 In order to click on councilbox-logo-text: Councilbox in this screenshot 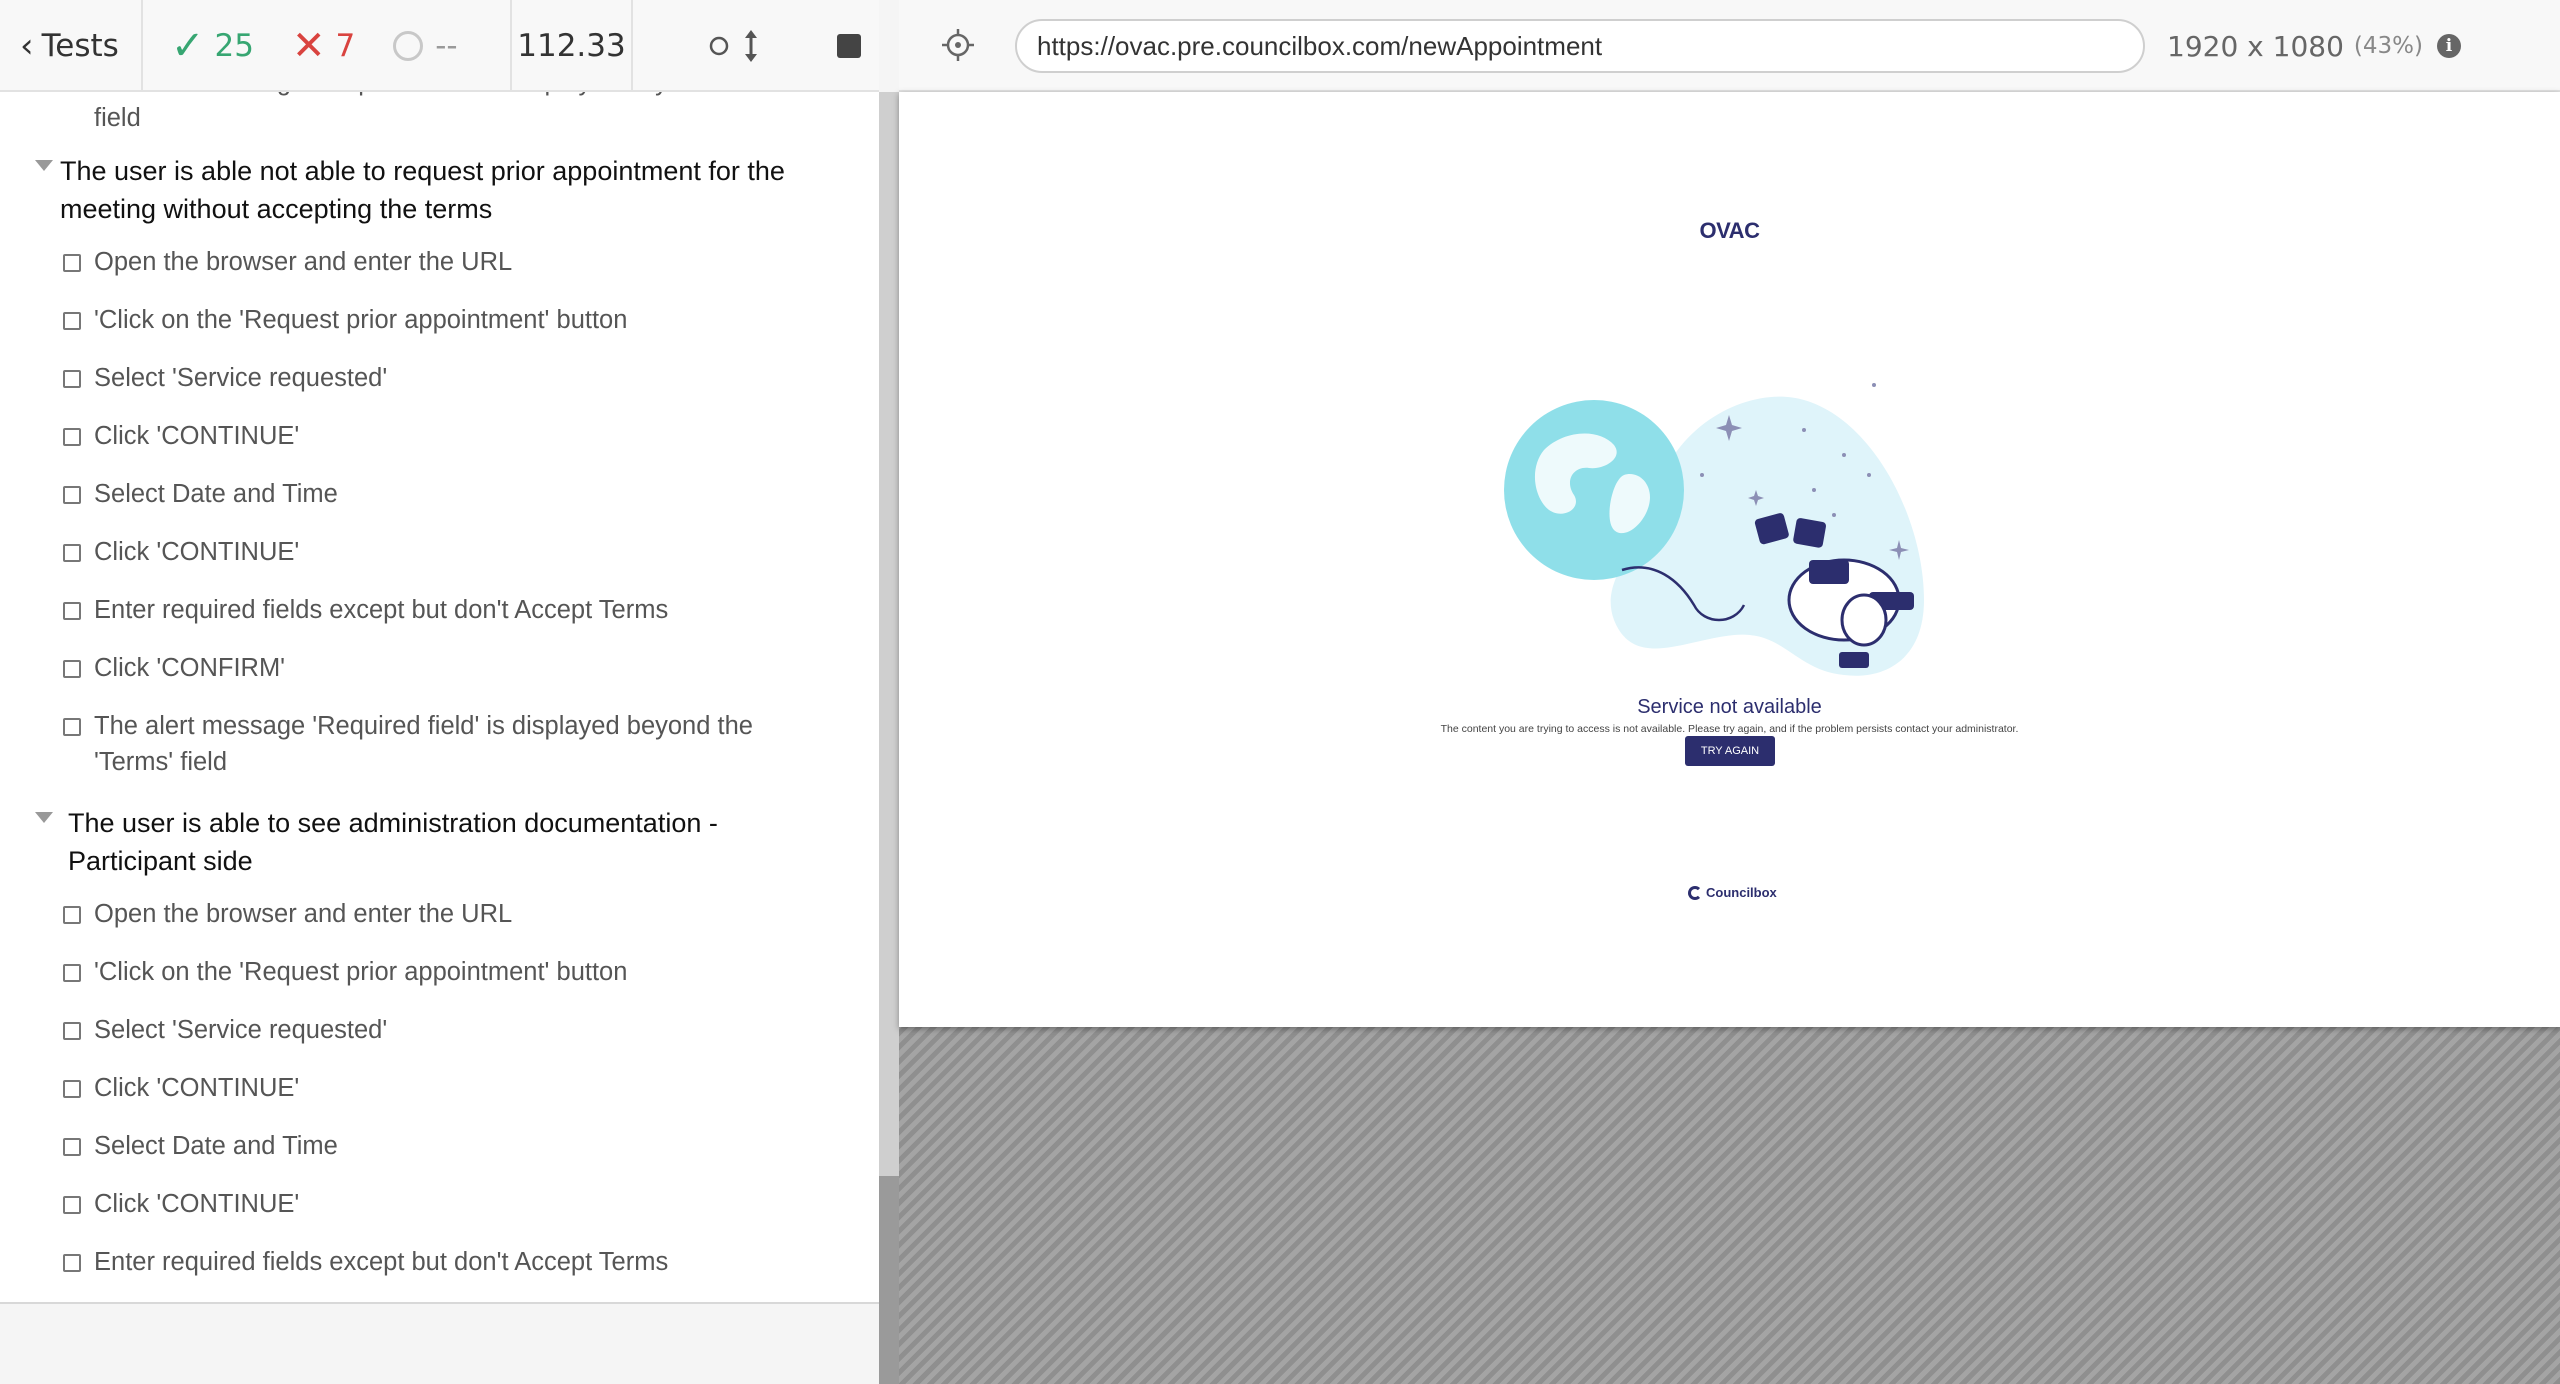, I will do `click(1741, 892)`.